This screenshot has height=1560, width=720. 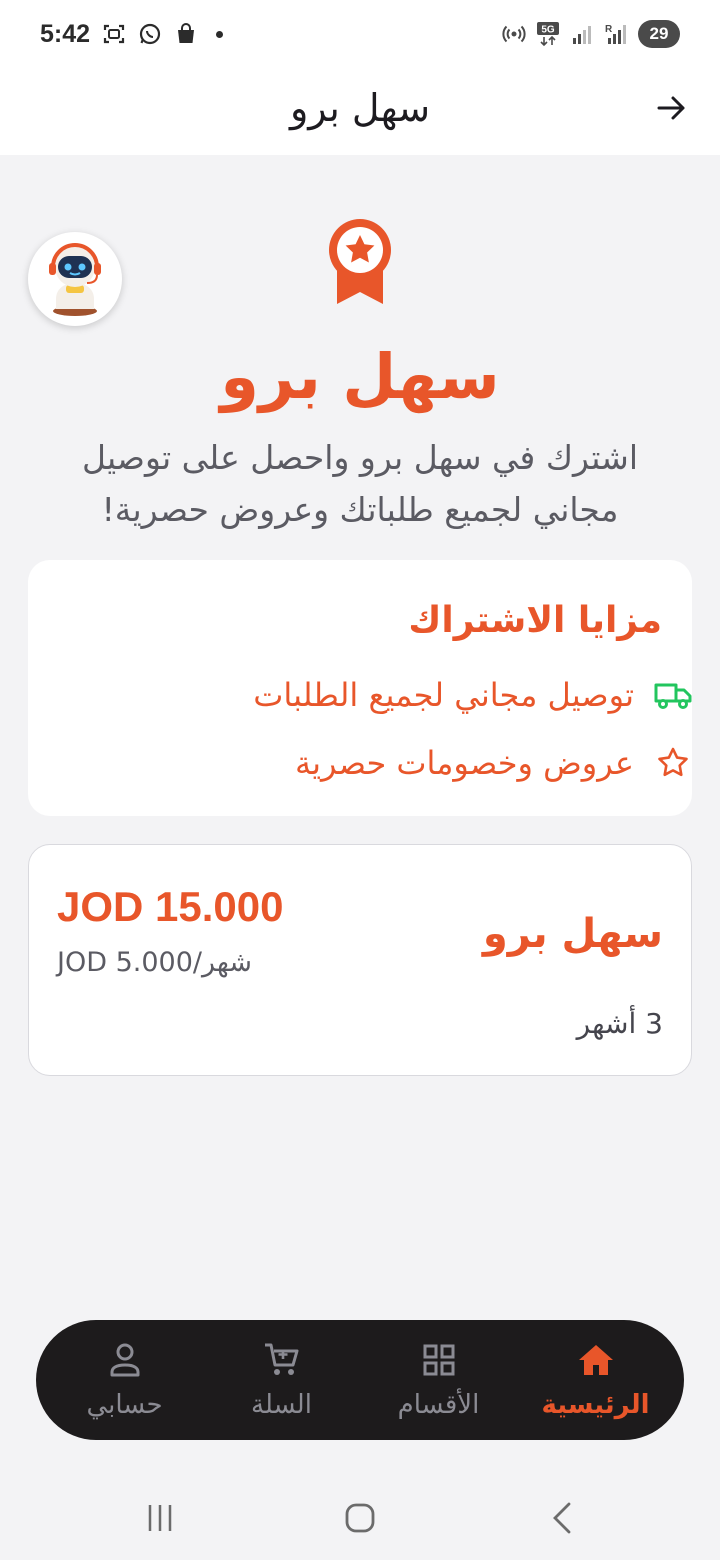 What do you see at coordinates (464, 763) in the screenshot?
I see `feature-label: عروض وخصومات حصرية` at bounding box center [464, 763].